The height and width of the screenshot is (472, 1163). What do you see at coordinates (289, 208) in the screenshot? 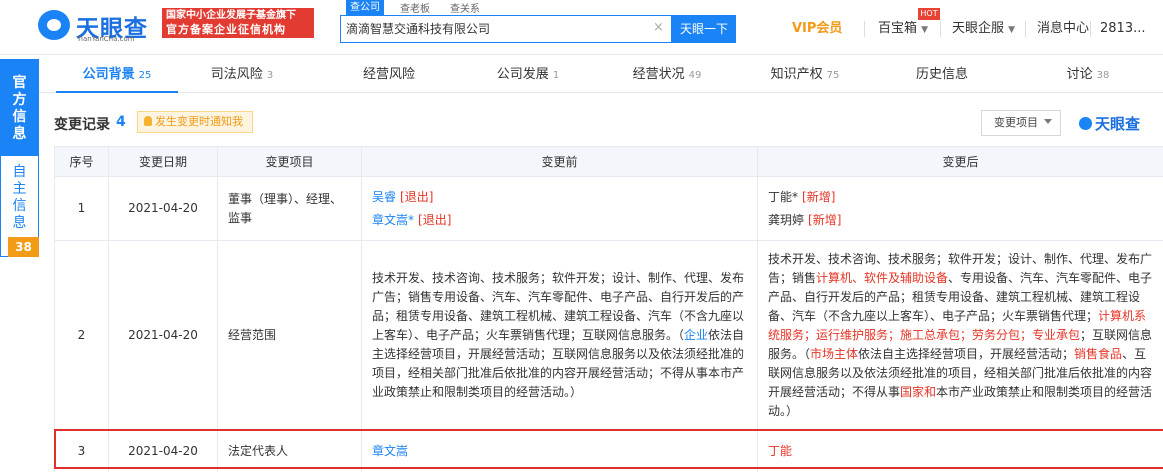
I see `row-item: 董事（理事）、经理、监事` at bounding box center [289, 208].